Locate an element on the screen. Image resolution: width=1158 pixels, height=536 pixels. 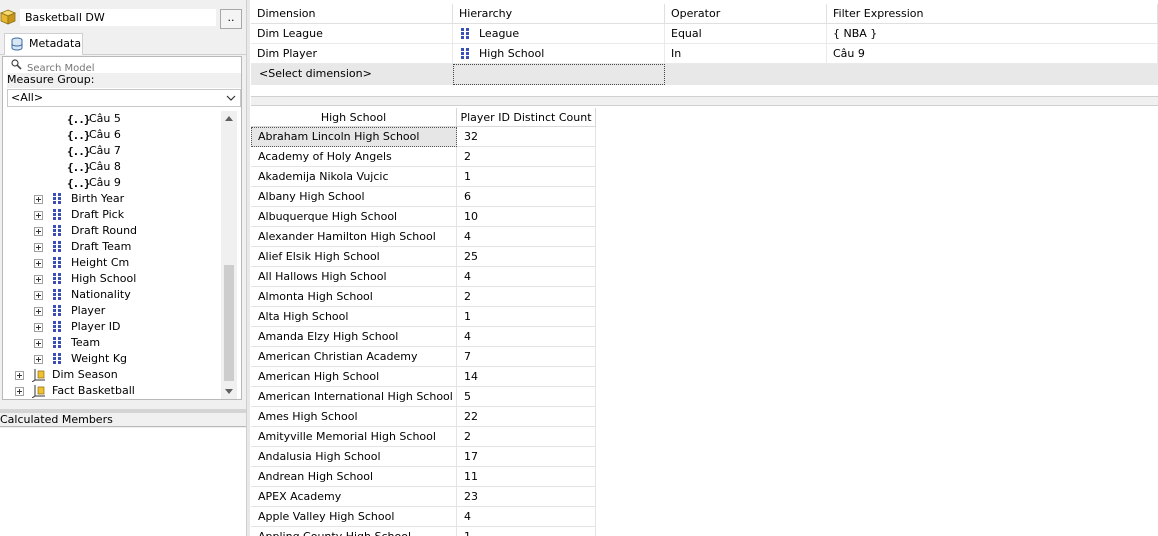
table-row: Albany High School 6 is located at coordinates (423, 197).